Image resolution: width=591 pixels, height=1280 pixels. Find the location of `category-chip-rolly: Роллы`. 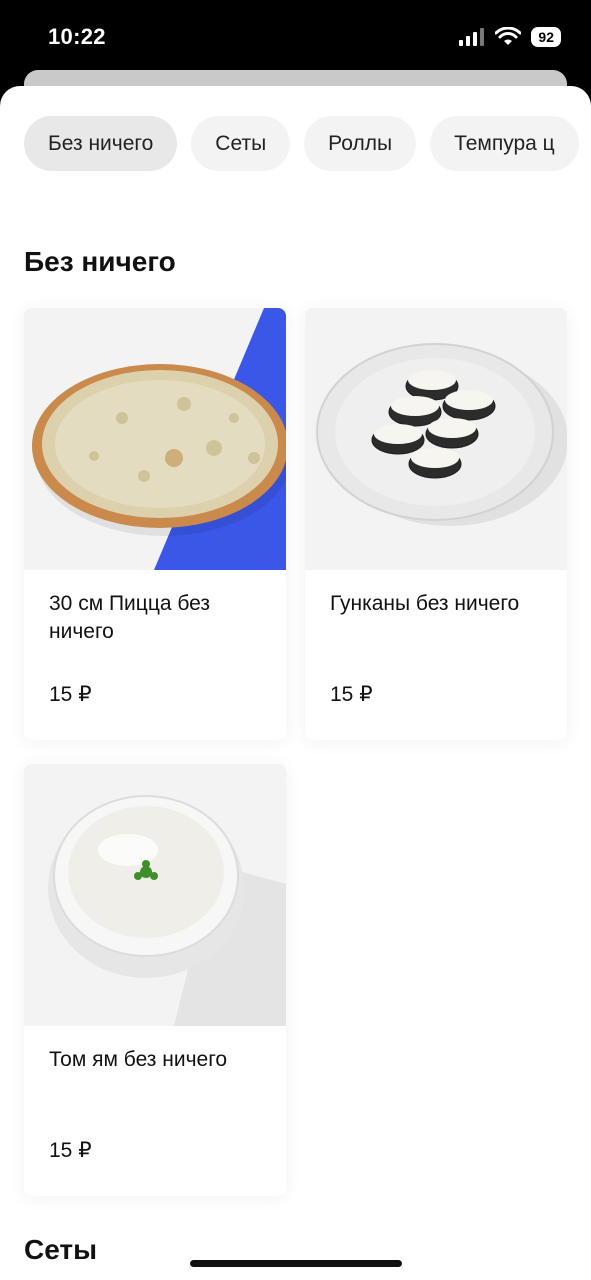

category-chip-rolly: Роллы is located at coordinates (360, 143).